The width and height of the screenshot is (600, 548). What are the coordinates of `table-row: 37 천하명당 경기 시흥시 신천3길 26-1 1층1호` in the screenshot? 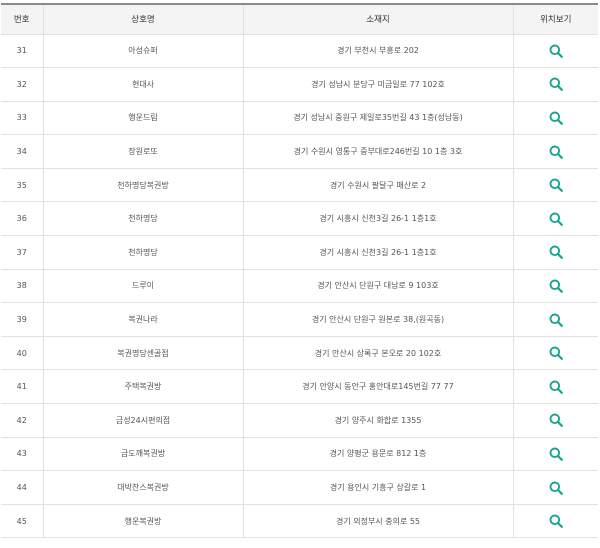 It's located at (299, 252).